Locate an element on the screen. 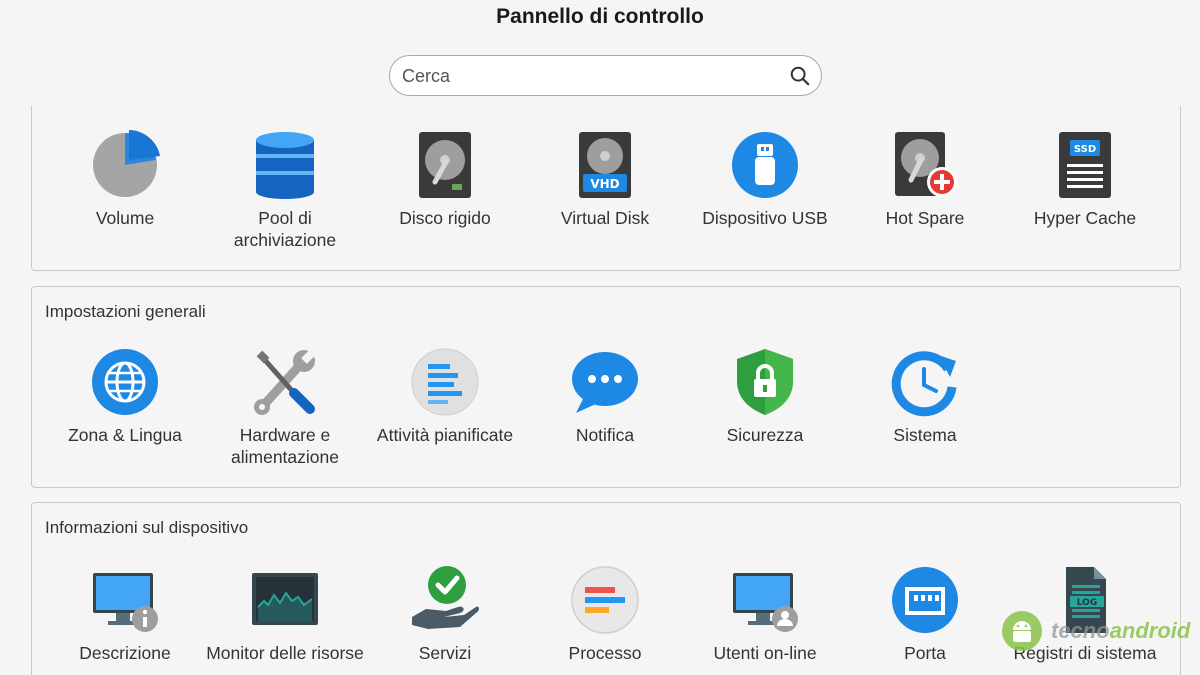 The width and height of the screenshot is (1200, 675). item-label: Processo is located at coordinates (605, 653).